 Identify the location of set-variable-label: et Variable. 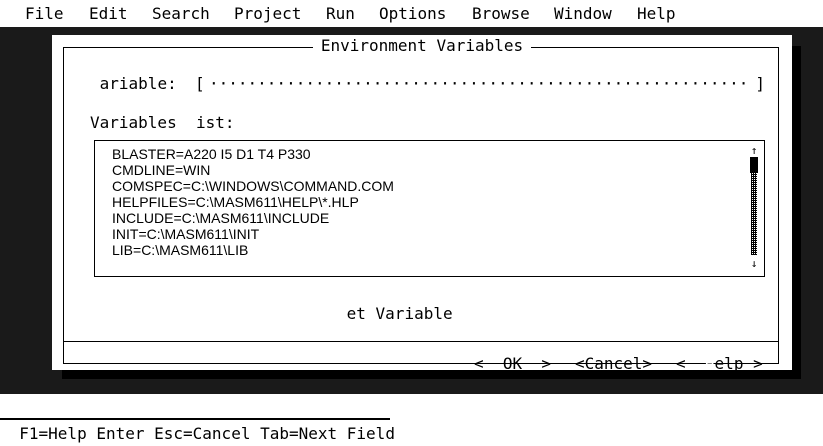
(399, 313).